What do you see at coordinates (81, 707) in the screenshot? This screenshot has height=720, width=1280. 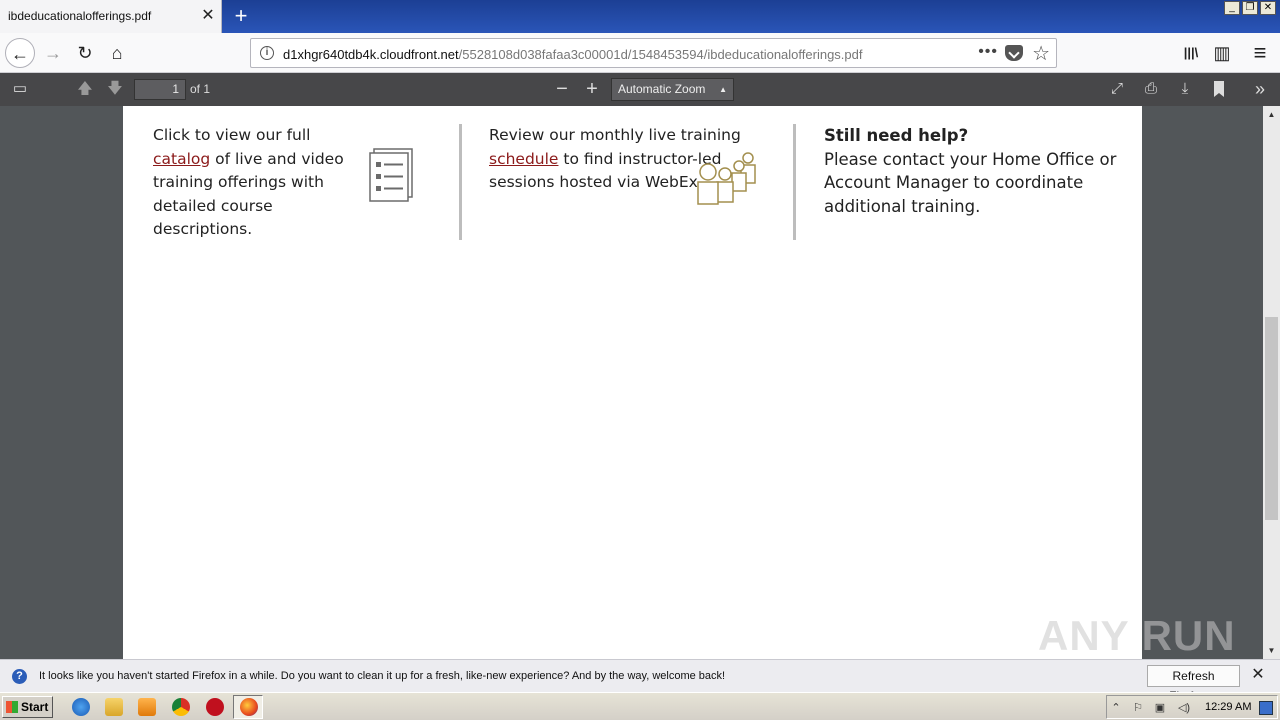 I see `internet-explorer-icon` at bounding box center [81, 707].